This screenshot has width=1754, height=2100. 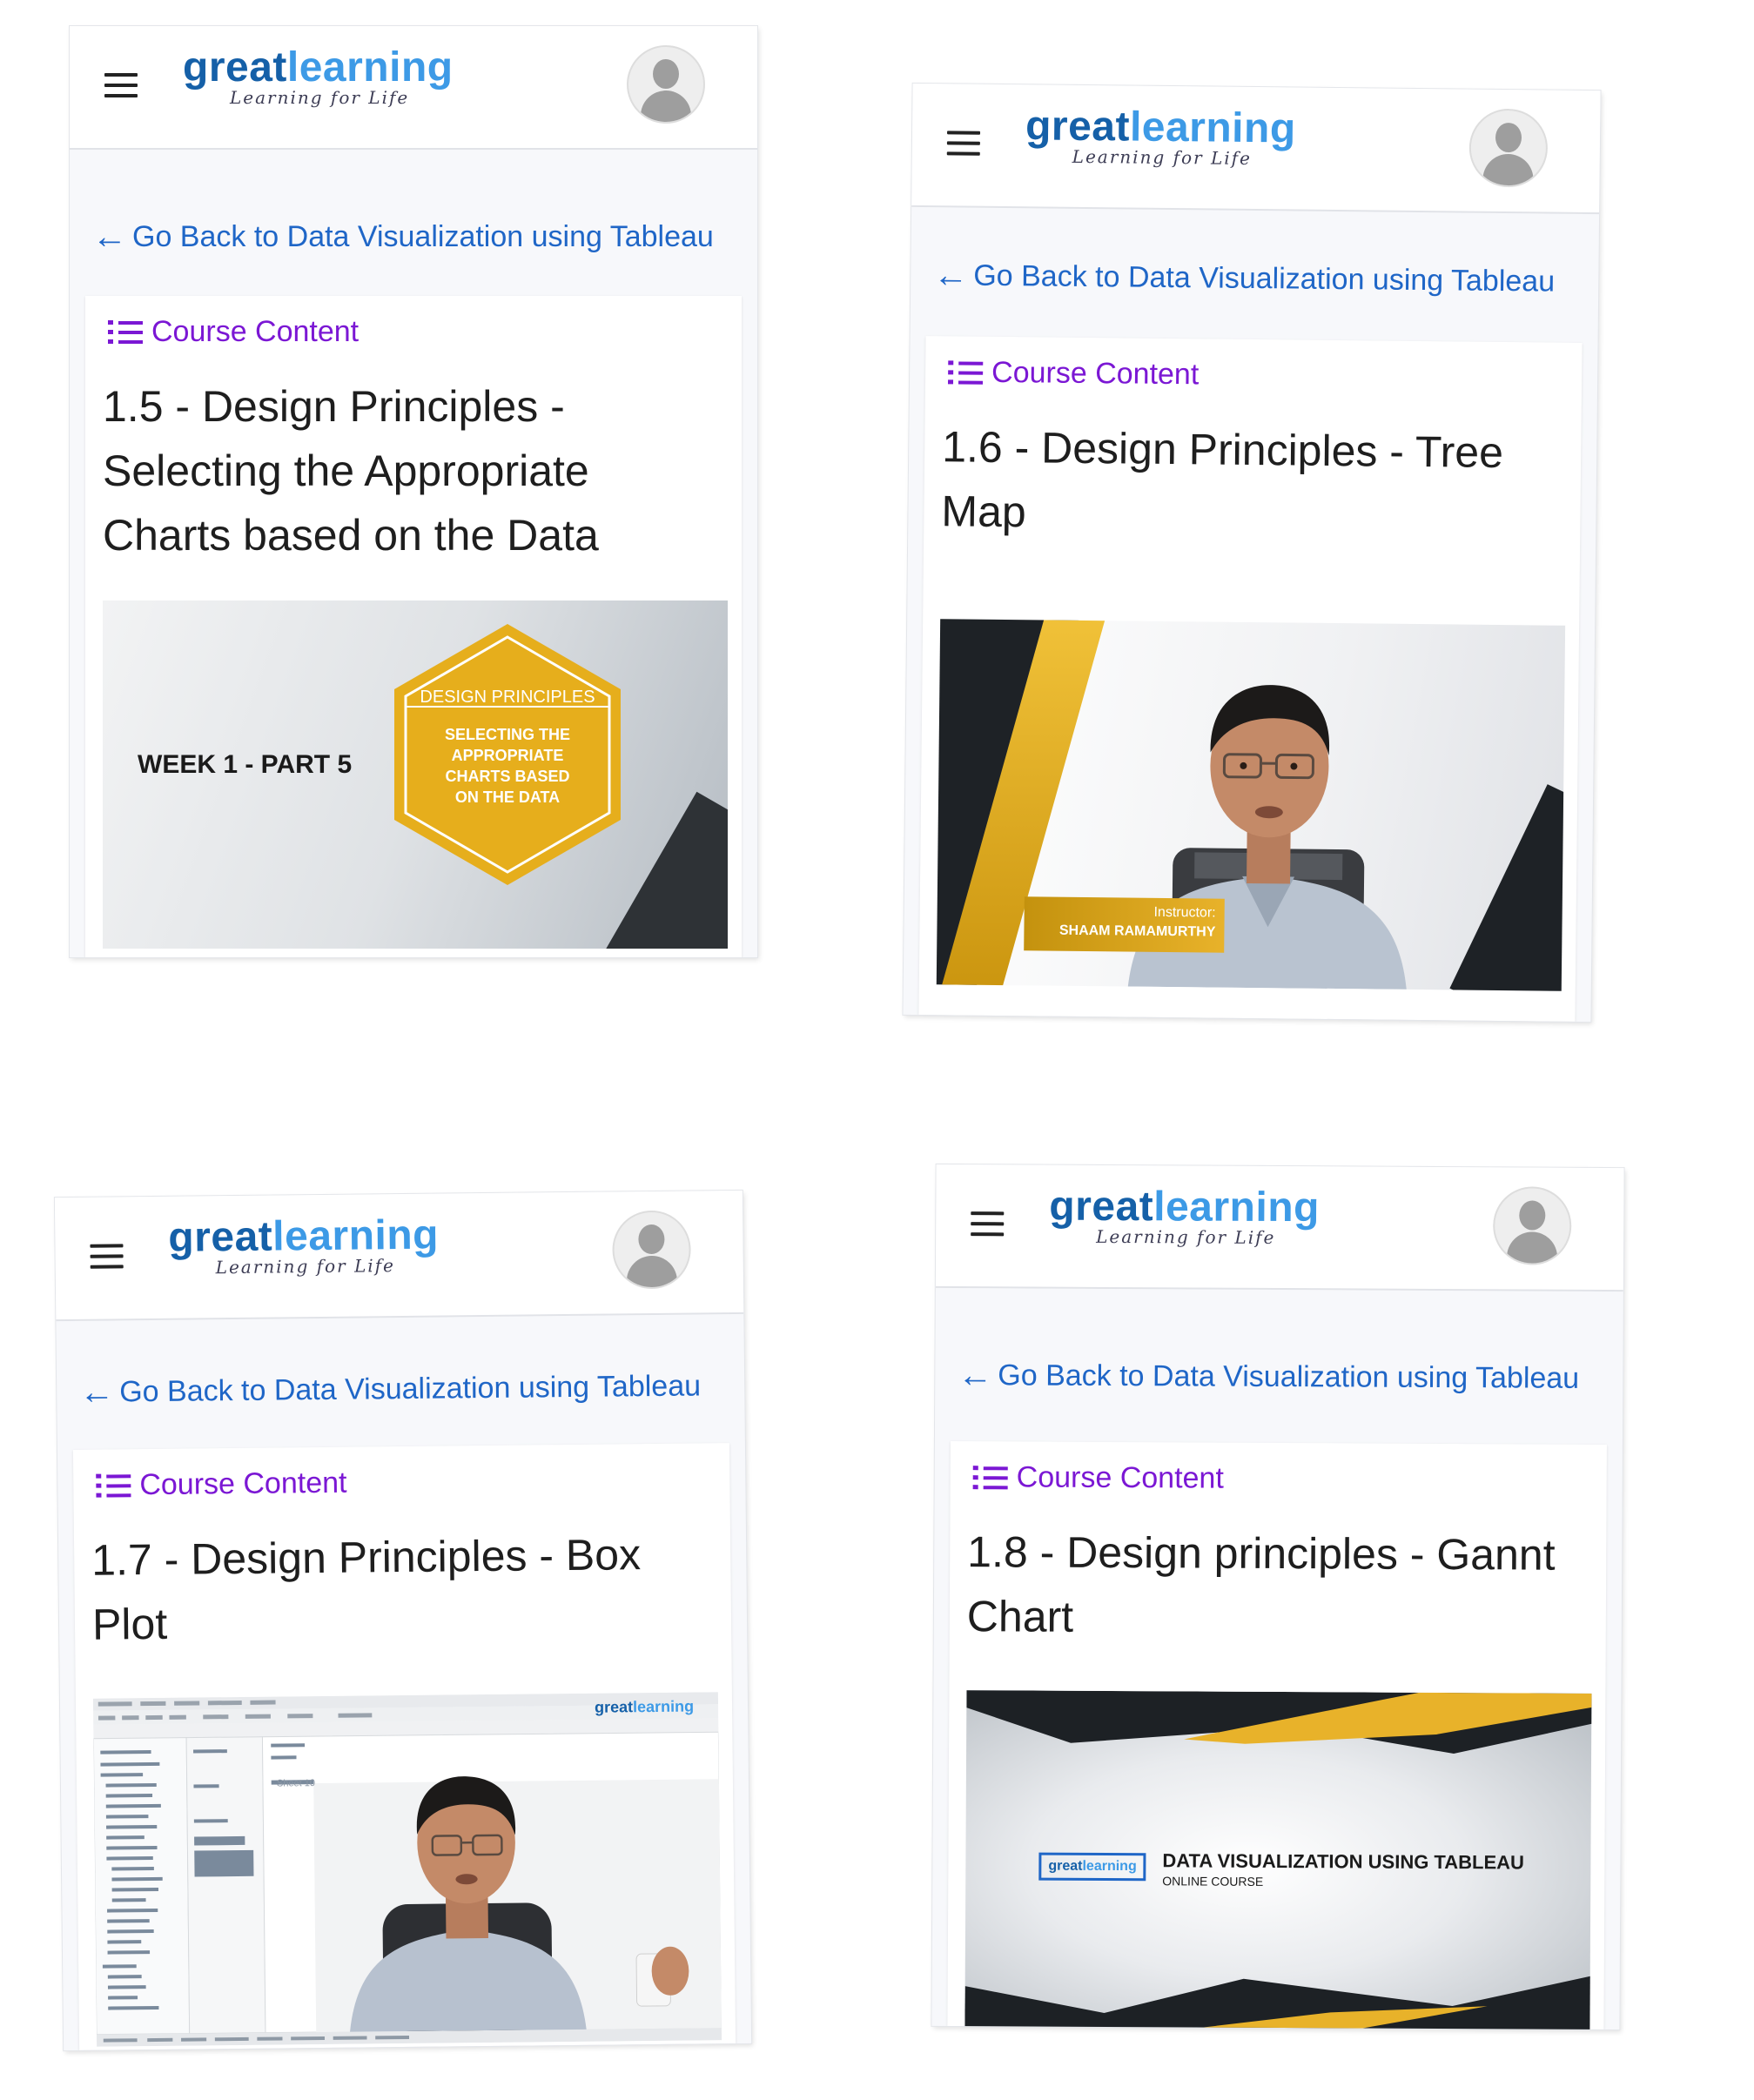 What do you see at coordinates (1261, 1584) in the screenshot?
I see `lesson-title: 1.8 - Design principles - Gannt Chart` at bounding box center [1261, 1584].